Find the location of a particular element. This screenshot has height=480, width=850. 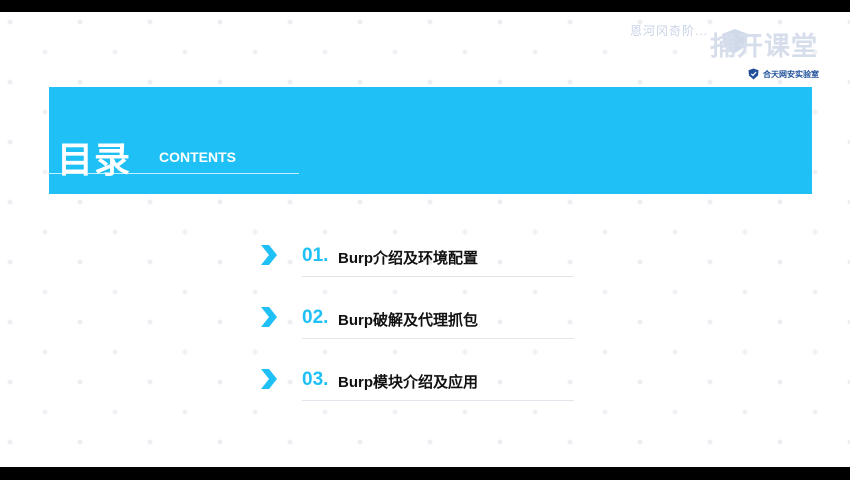

banner-title: 目录 is located at coordinates (94, 159).